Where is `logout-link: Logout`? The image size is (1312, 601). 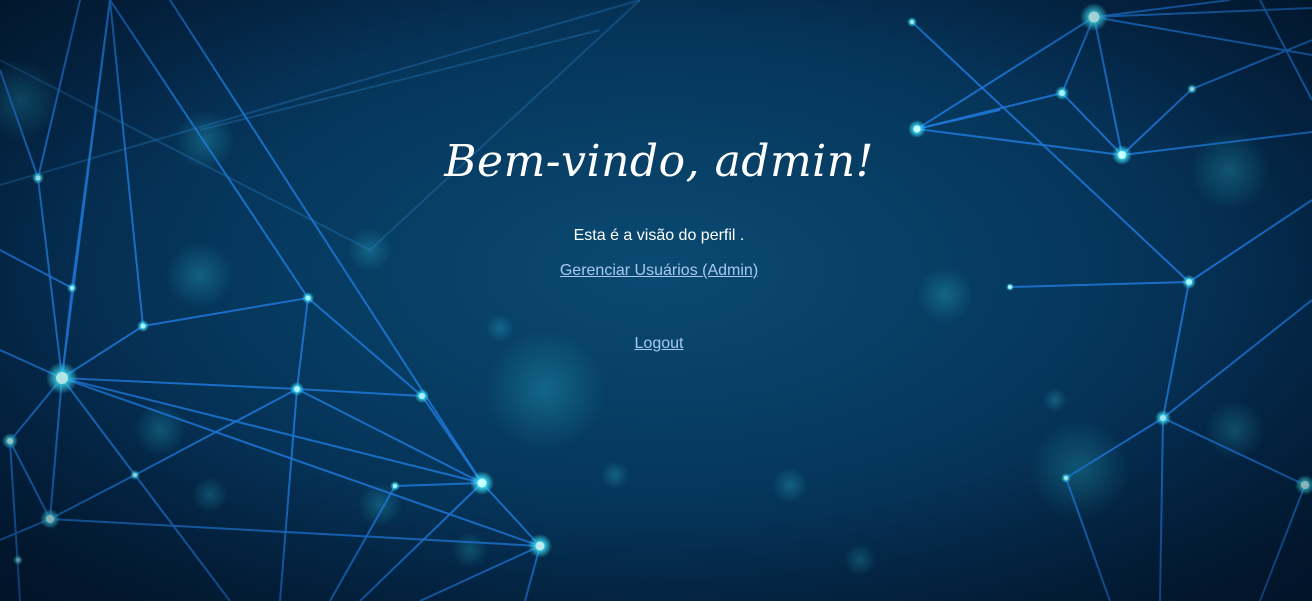 logout-link: Logout is located at coordinates (659, 343).